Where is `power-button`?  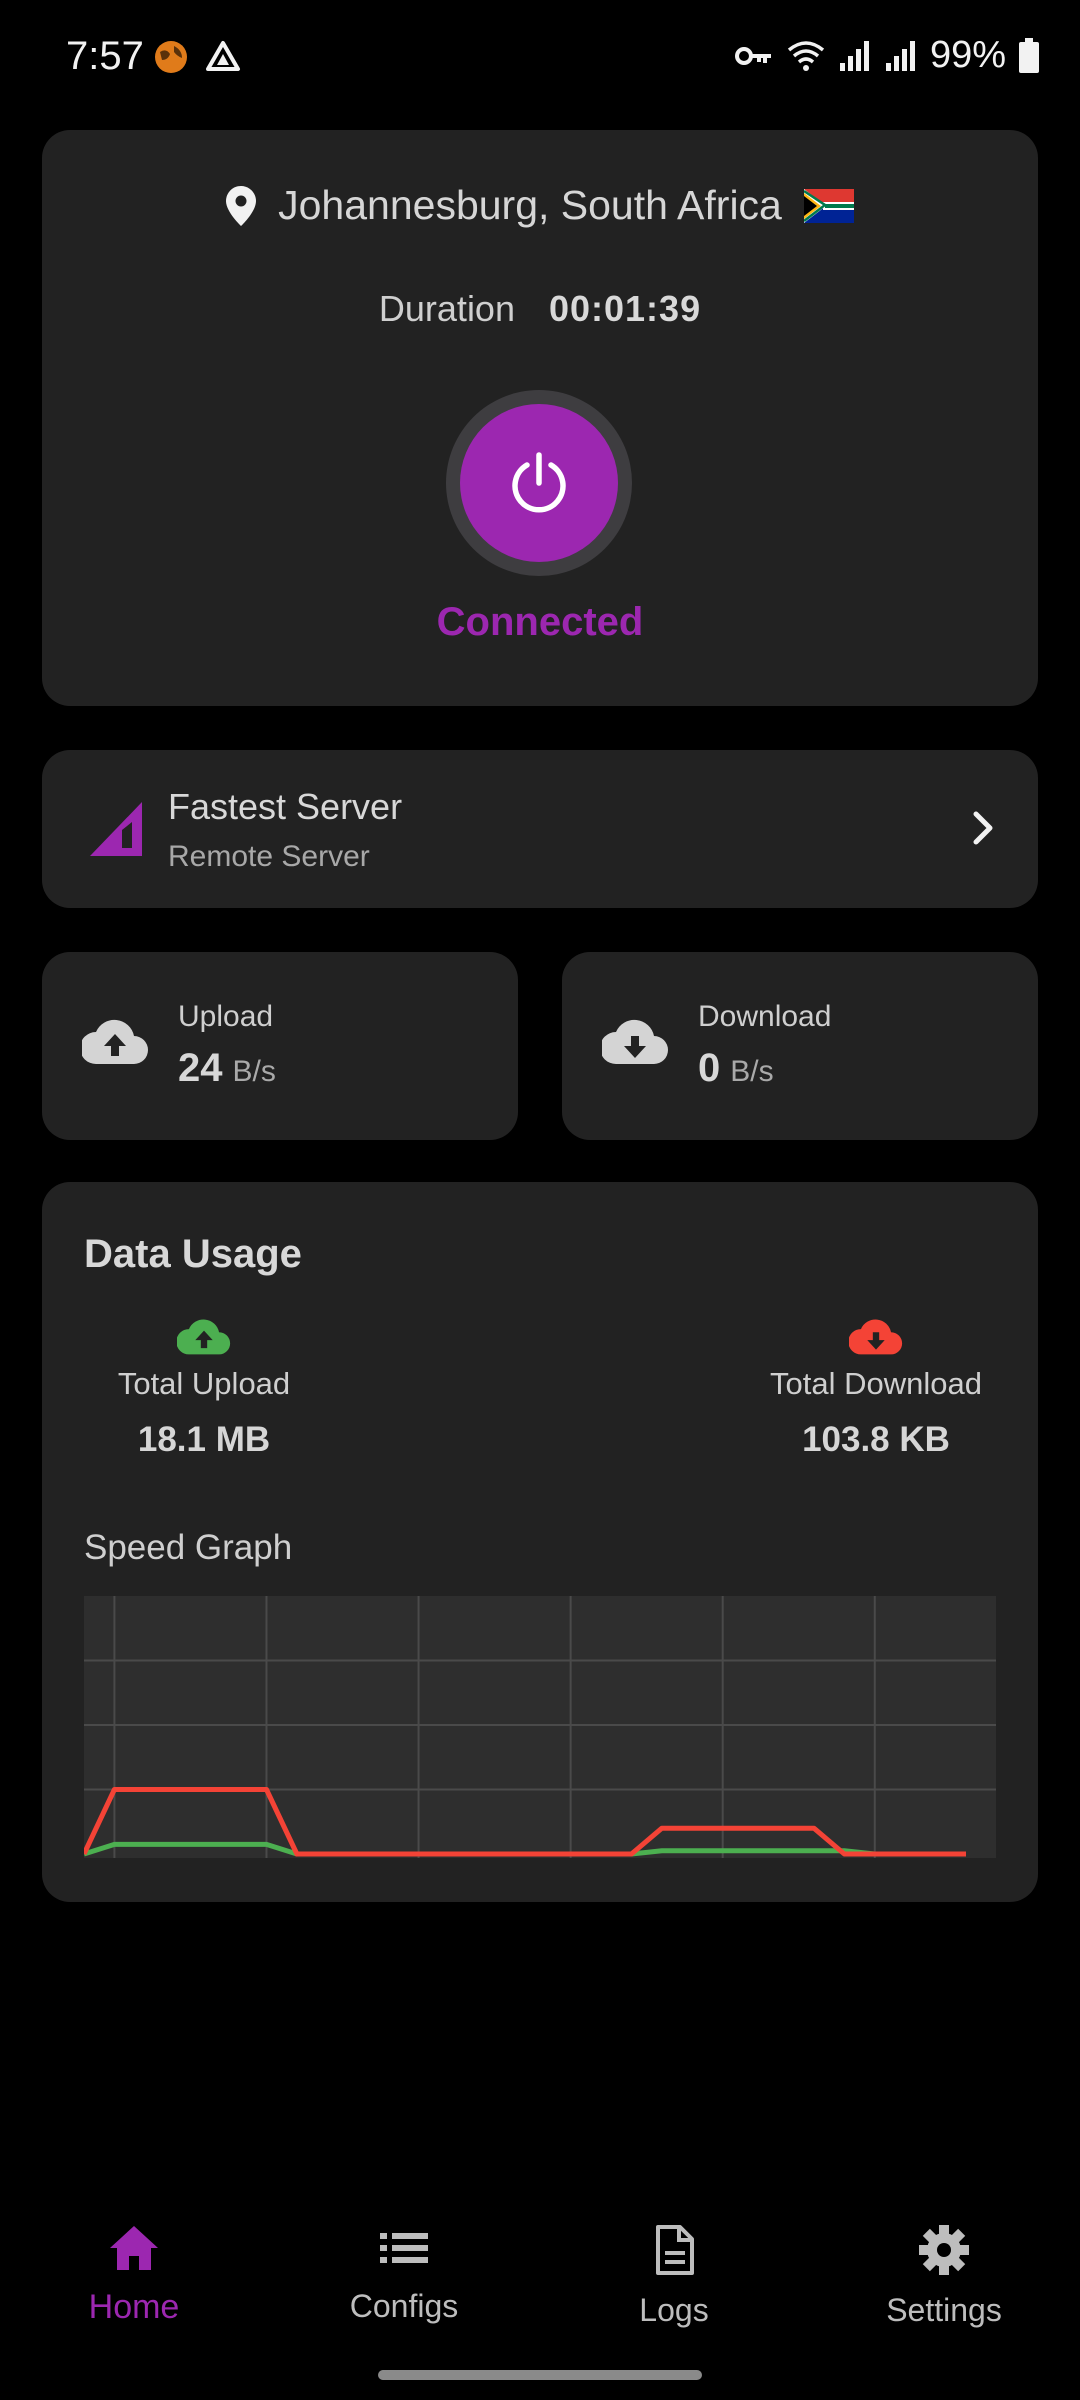
power-button is located at coordinates (539, 483).